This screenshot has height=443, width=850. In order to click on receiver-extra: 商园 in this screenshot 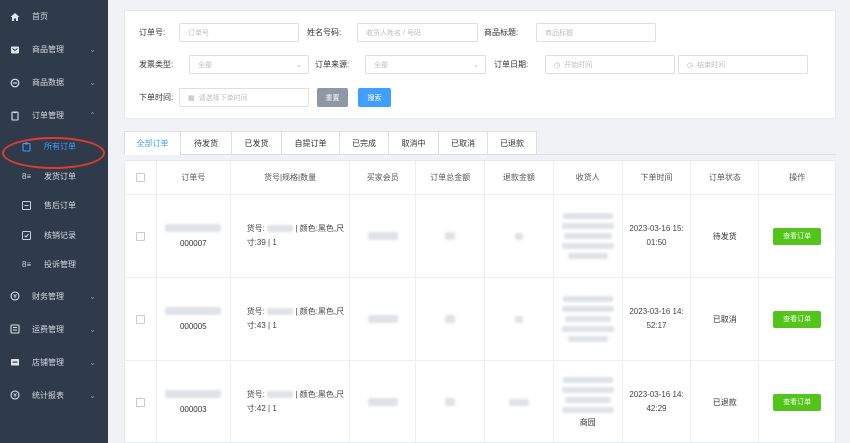, I will do `click(587, 422)`.